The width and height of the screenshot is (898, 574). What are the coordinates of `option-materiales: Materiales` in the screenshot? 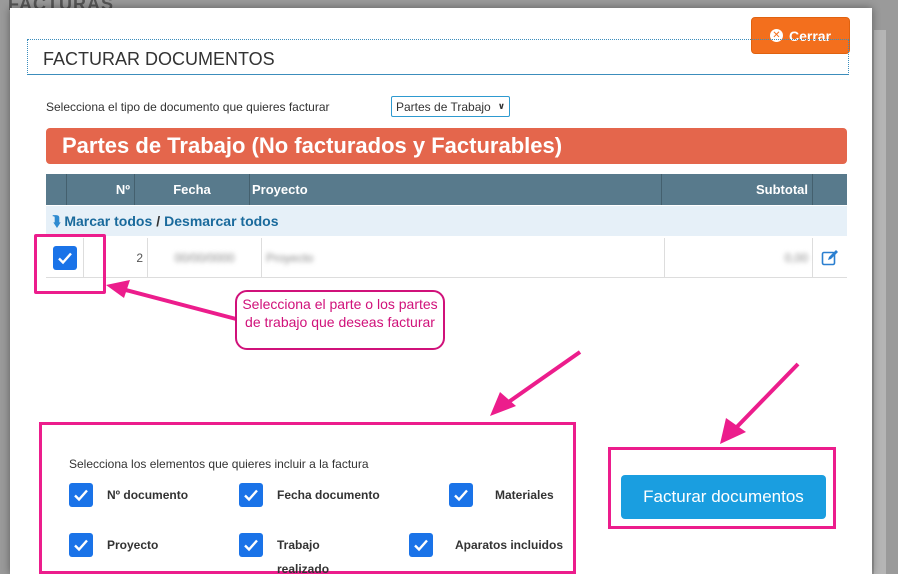 It's located at (501, 495).